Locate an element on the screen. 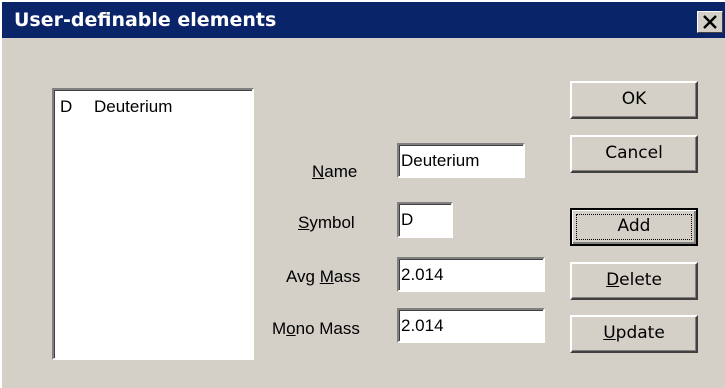 This screenshot has width=725, height=388. mono-mass-label: Mono Mass is located at coordinates (316, 328).